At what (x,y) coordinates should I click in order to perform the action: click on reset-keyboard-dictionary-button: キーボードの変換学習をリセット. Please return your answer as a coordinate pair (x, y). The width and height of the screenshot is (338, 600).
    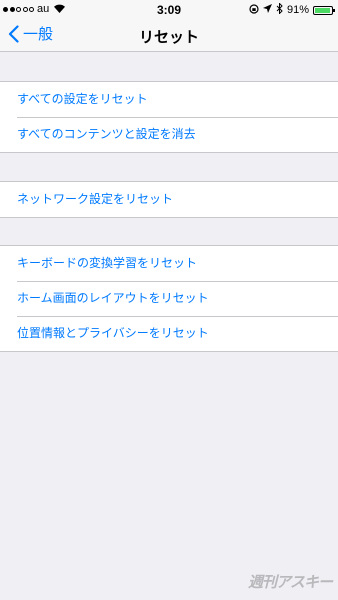
    Looking at the image, I should click on (169, 263).